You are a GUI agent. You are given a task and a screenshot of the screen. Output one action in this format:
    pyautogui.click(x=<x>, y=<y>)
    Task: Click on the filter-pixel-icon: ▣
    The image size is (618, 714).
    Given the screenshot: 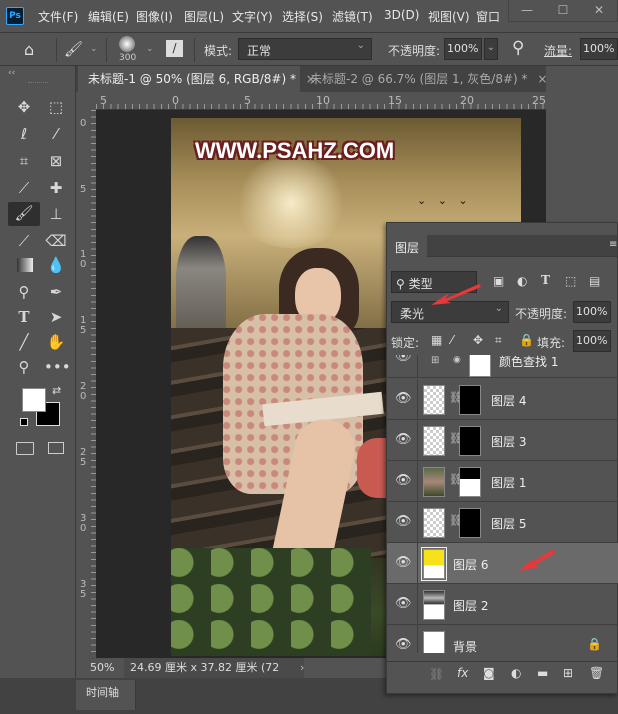 What is the action you would take?
    pyautogui.click(x=498, y=281)
    